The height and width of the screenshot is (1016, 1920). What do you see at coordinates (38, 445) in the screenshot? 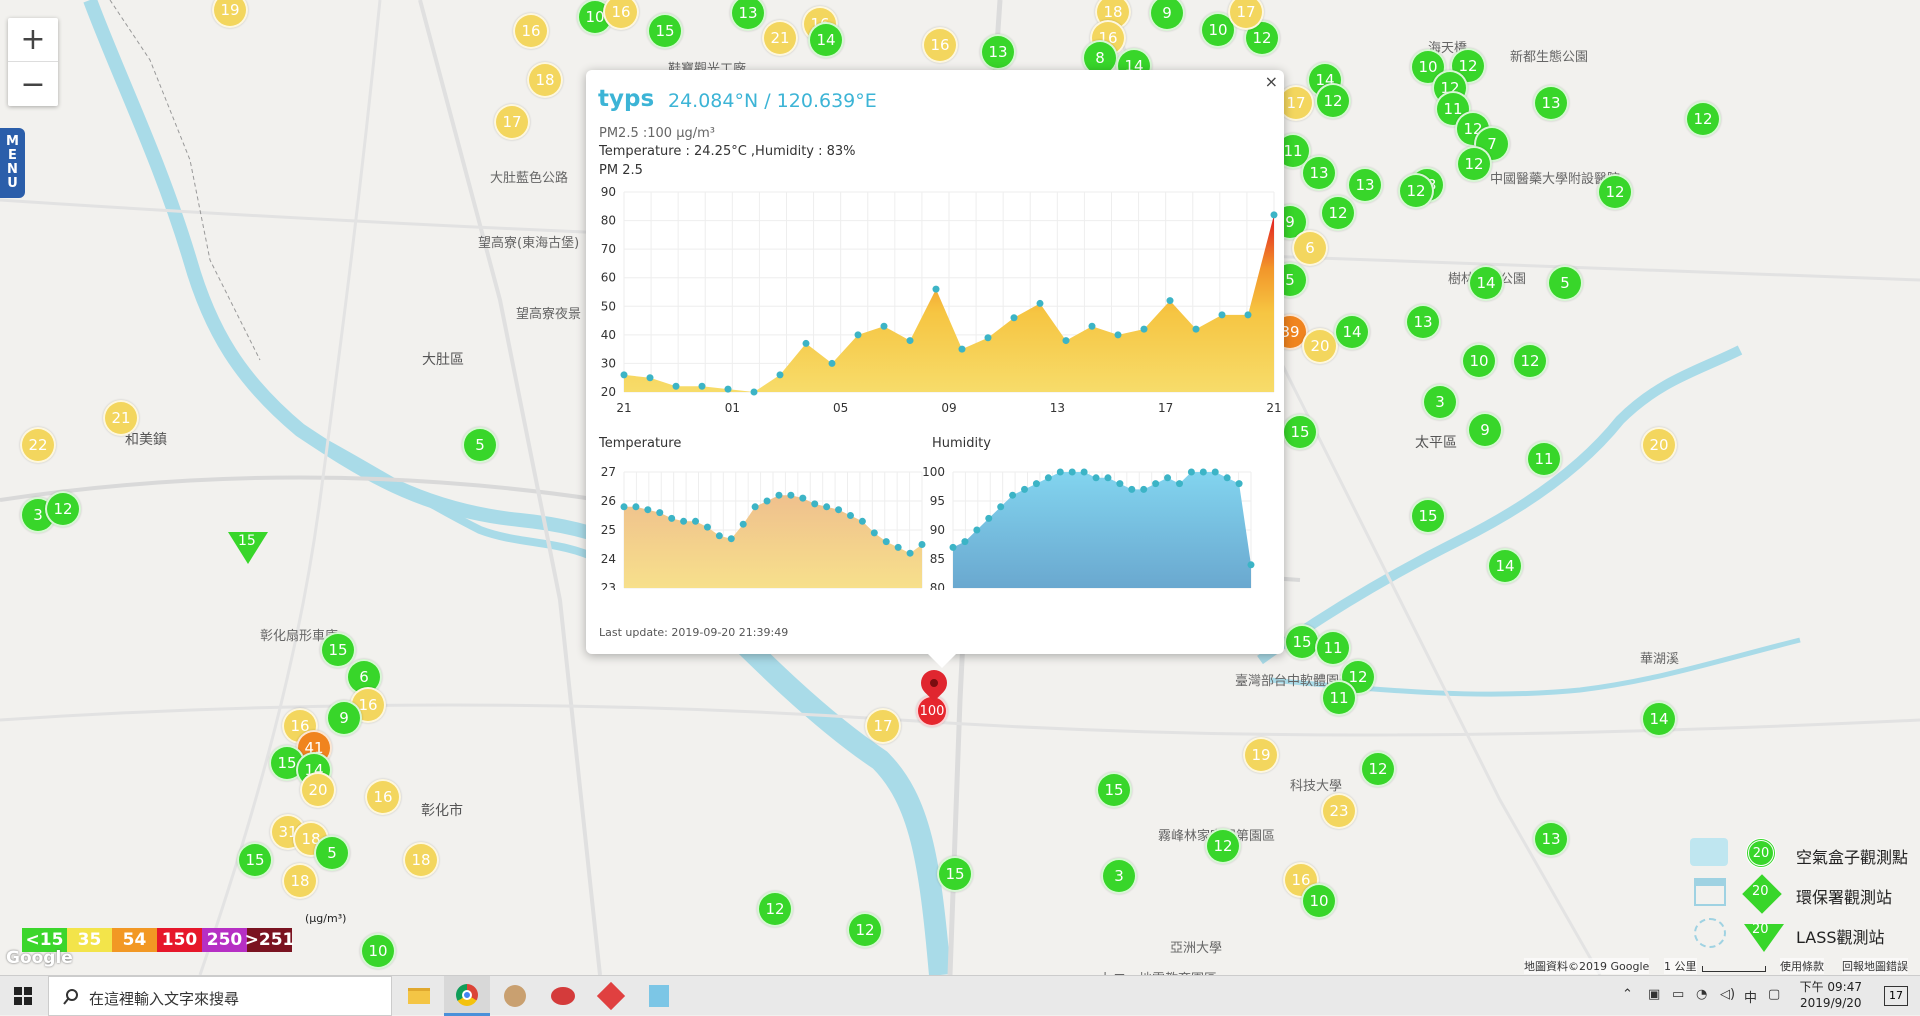
I see `station-marker: 22` at bounding box center [38, 445].